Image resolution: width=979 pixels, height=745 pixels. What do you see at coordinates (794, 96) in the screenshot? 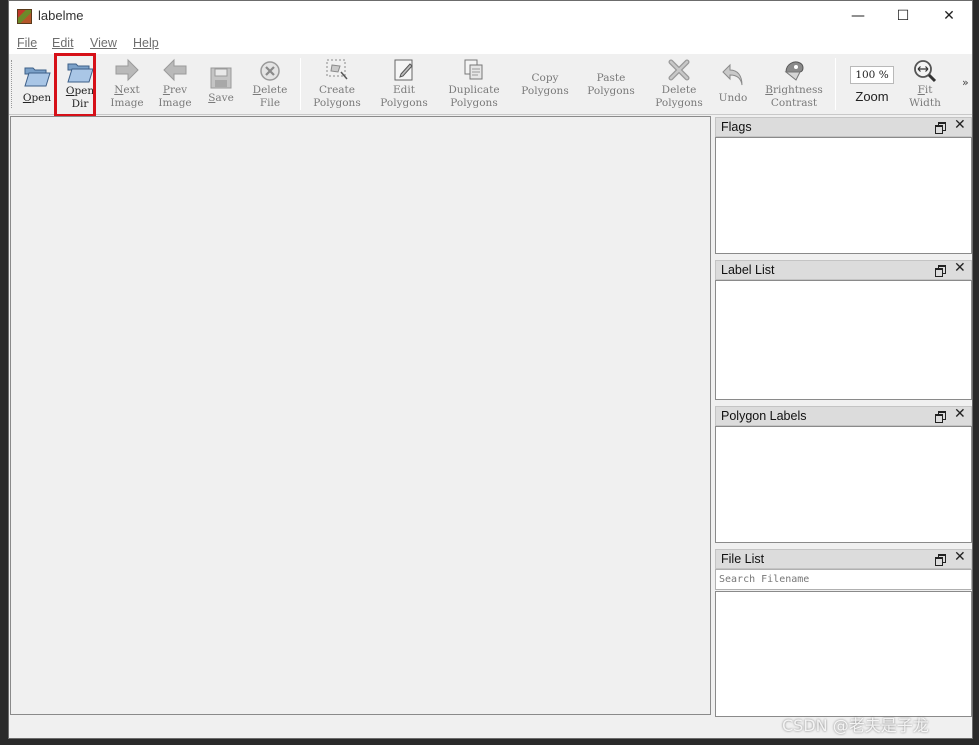
I see `brightness-contrast-label: Brightness Contrast` at bounding box center [794, 96].